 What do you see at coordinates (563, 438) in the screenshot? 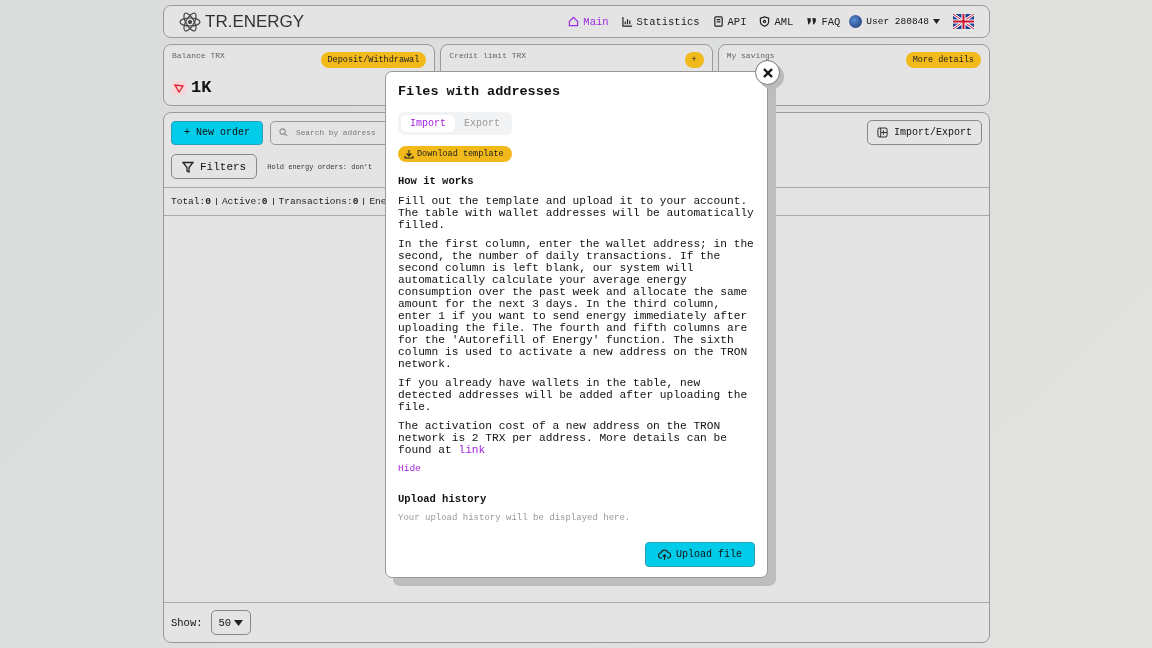
I see `instruction-paragraph: The activation cost of a new address on the TRON network is 2 TRX per address. More details can be found at link` at bounding box center [563, 438].